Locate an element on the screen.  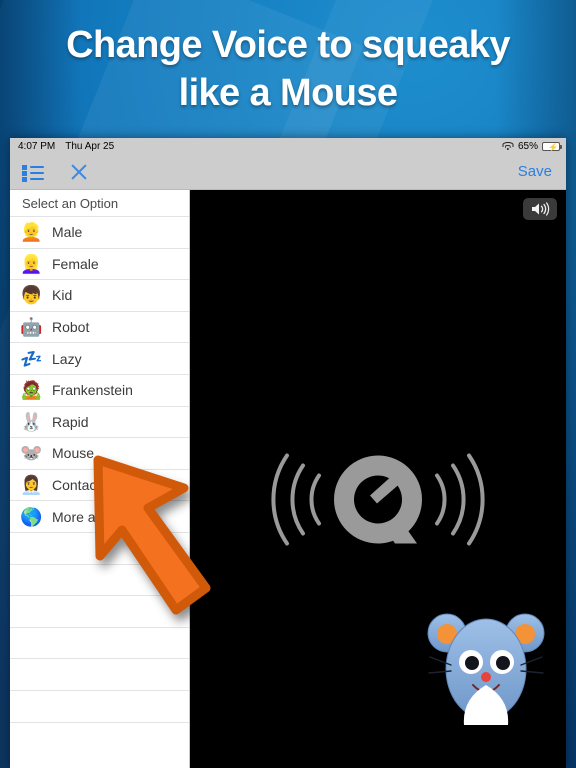
option-row-label: Female is located at coordinates (75, 263).